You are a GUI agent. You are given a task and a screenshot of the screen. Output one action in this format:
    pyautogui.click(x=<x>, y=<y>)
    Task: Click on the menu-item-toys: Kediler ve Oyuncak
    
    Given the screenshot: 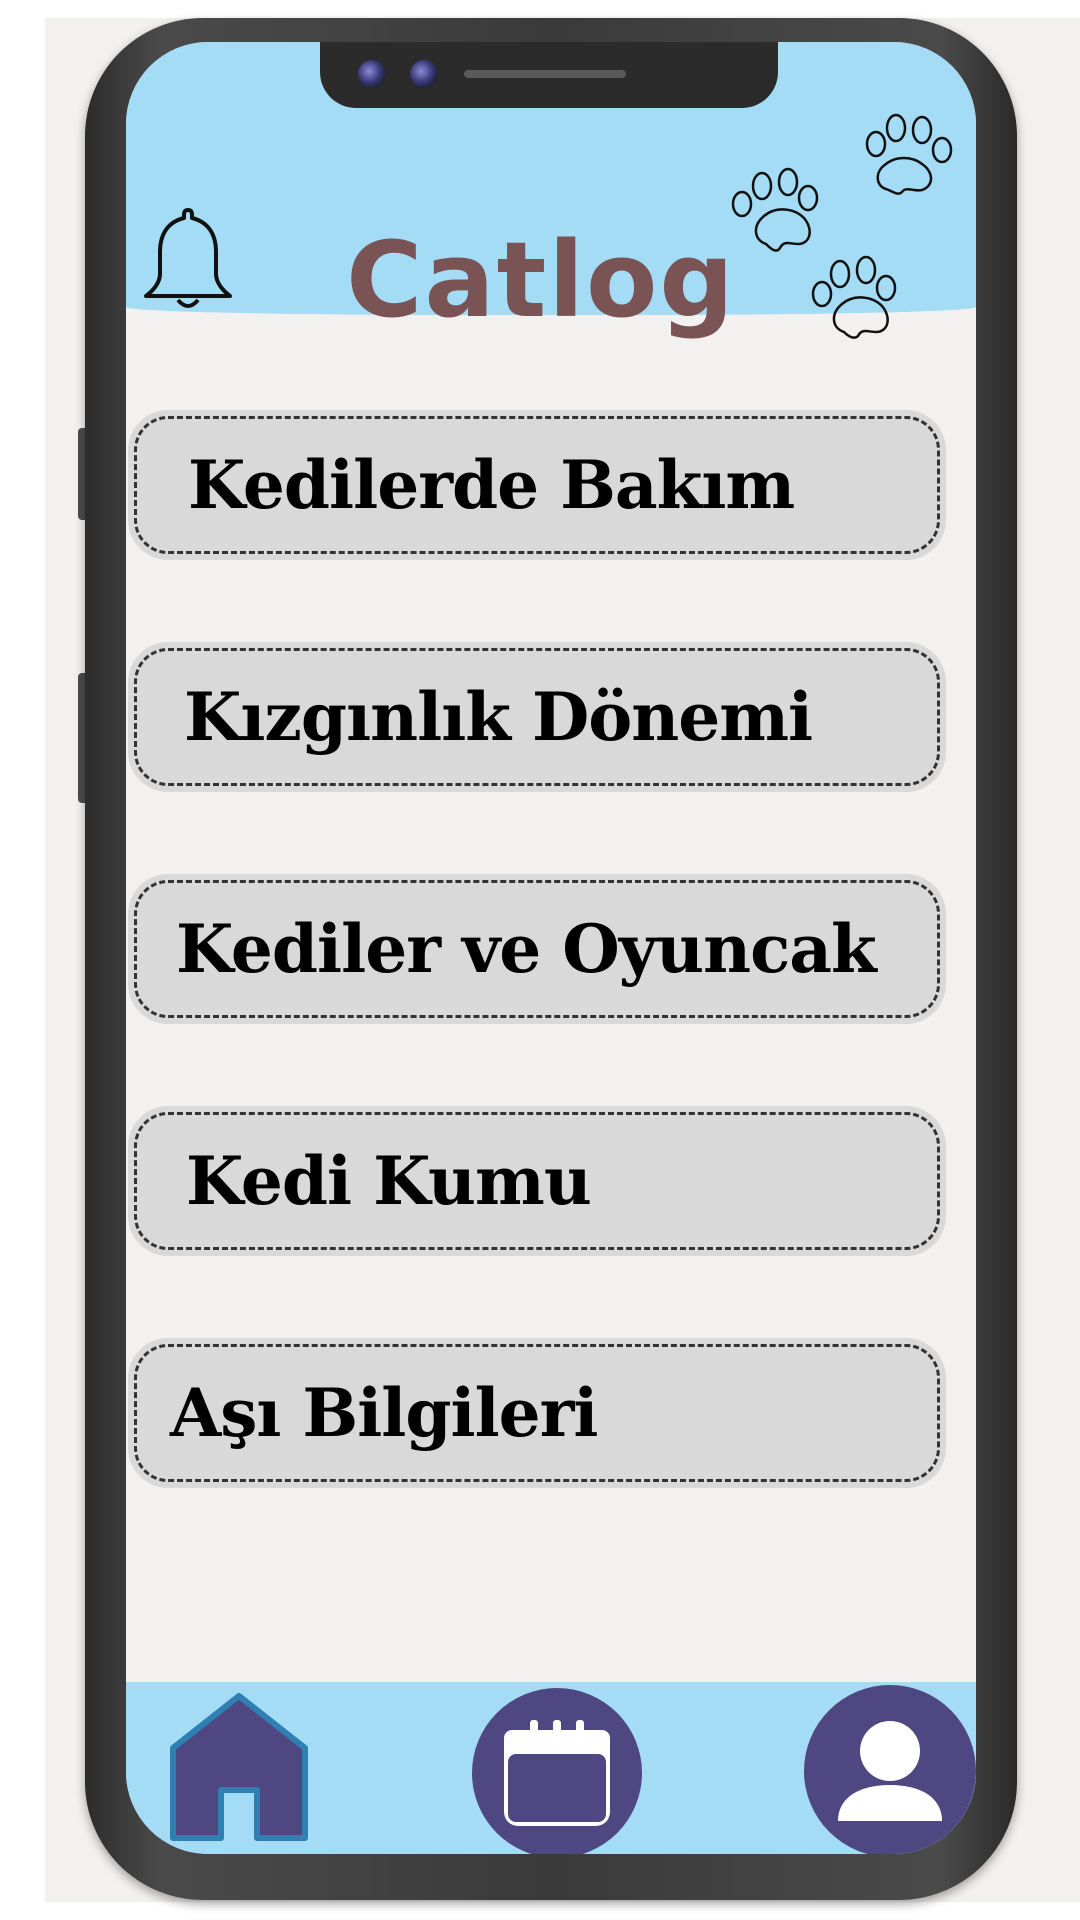 What is the action you would take?
    pyautogui.click(x=537, y=949)
    